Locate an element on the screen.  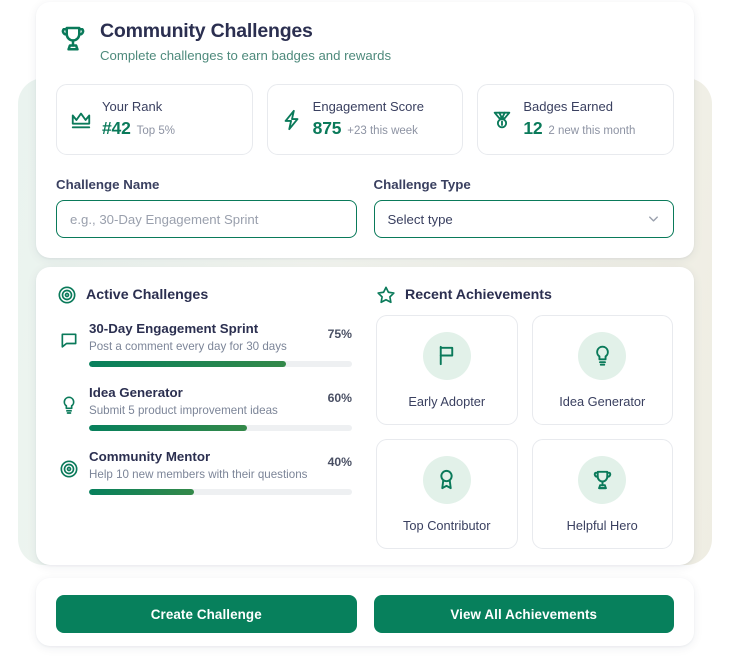
challenge-type-field: Challenge Type Select type is located at coordinates (523, 207).